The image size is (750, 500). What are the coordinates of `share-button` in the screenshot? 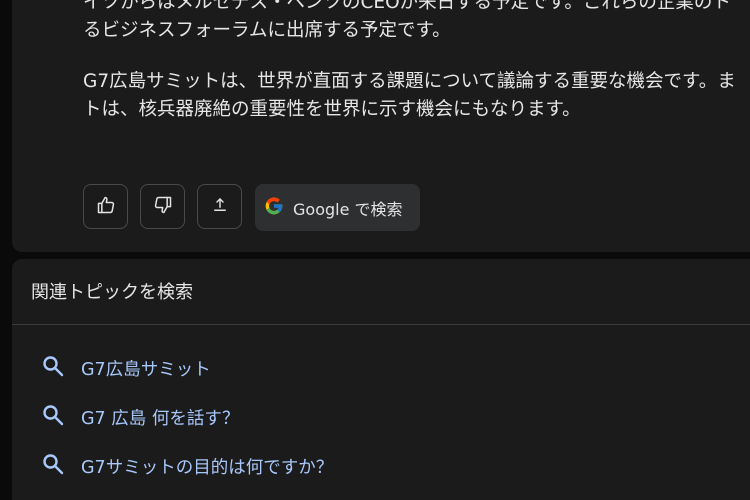 It's located at (219, 206).